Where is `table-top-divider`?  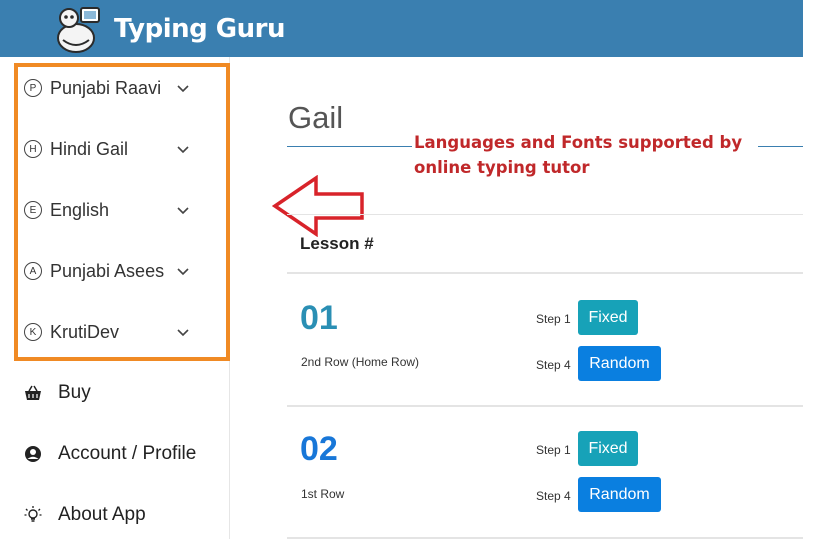
table-top-divider is located at coordinates (545, 214).